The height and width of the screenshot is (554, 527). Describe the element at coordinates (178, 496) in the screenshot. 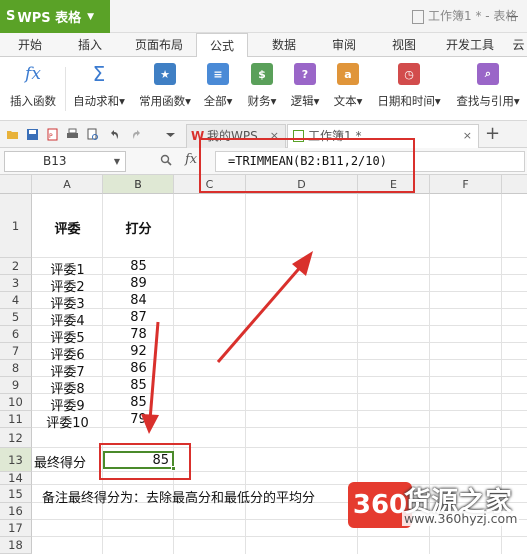

I see `note-cell: 备注最终得分为：去除最高分和最低分的平均分` at that location.